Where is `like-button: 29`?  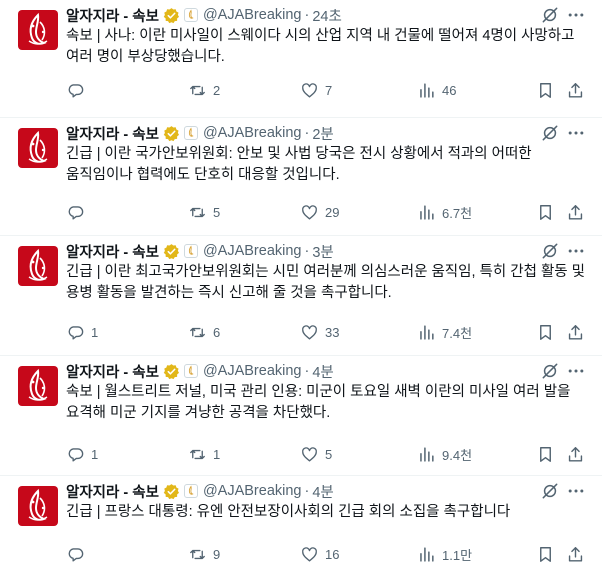 like-button: 29 is located at coordinates (319, 212).